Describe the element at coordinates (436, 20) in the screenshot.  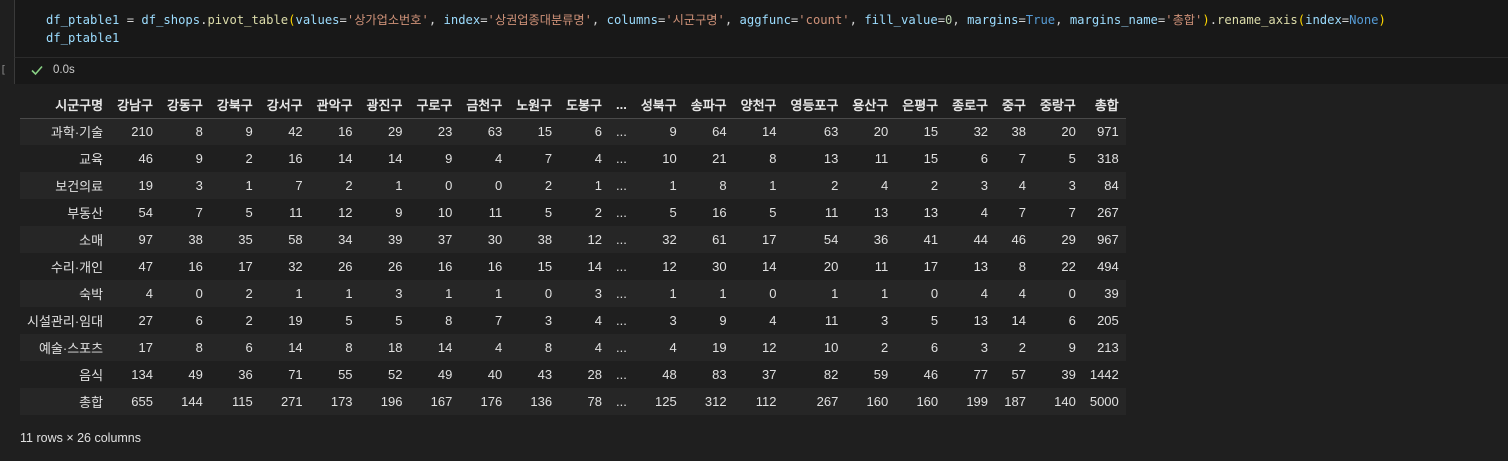
I see `code-token: ,` at that location.